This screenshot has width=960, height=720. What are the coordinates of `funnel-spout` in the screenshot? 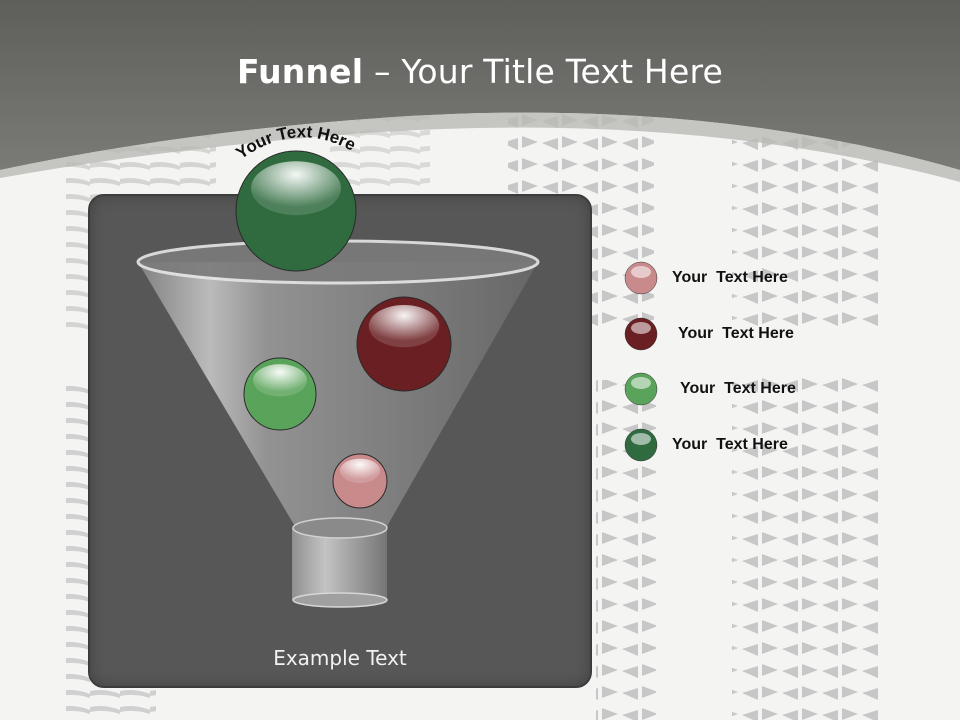 It's located at (339, 564).